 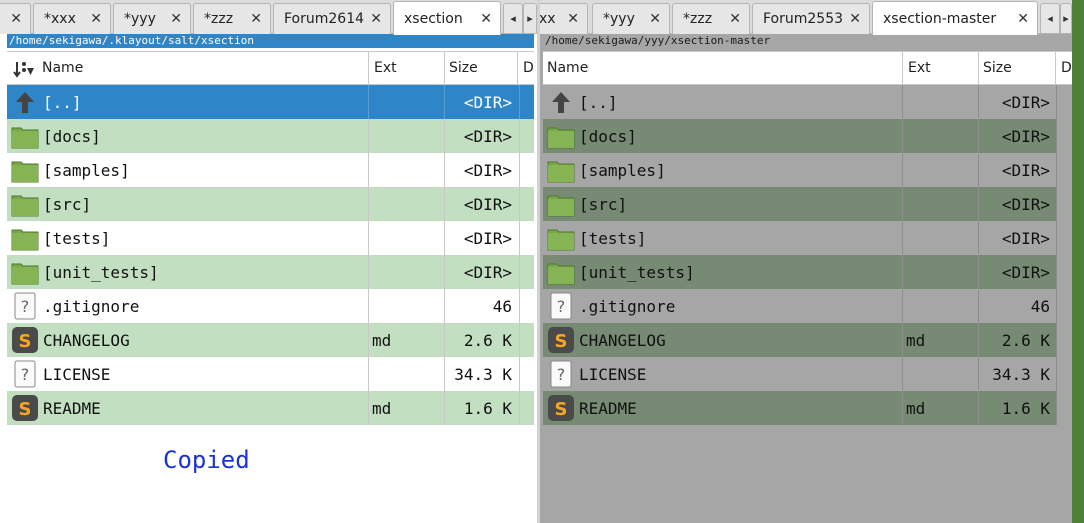 I want to click on tab-left-0: ✕, so click(x=15, y=18).